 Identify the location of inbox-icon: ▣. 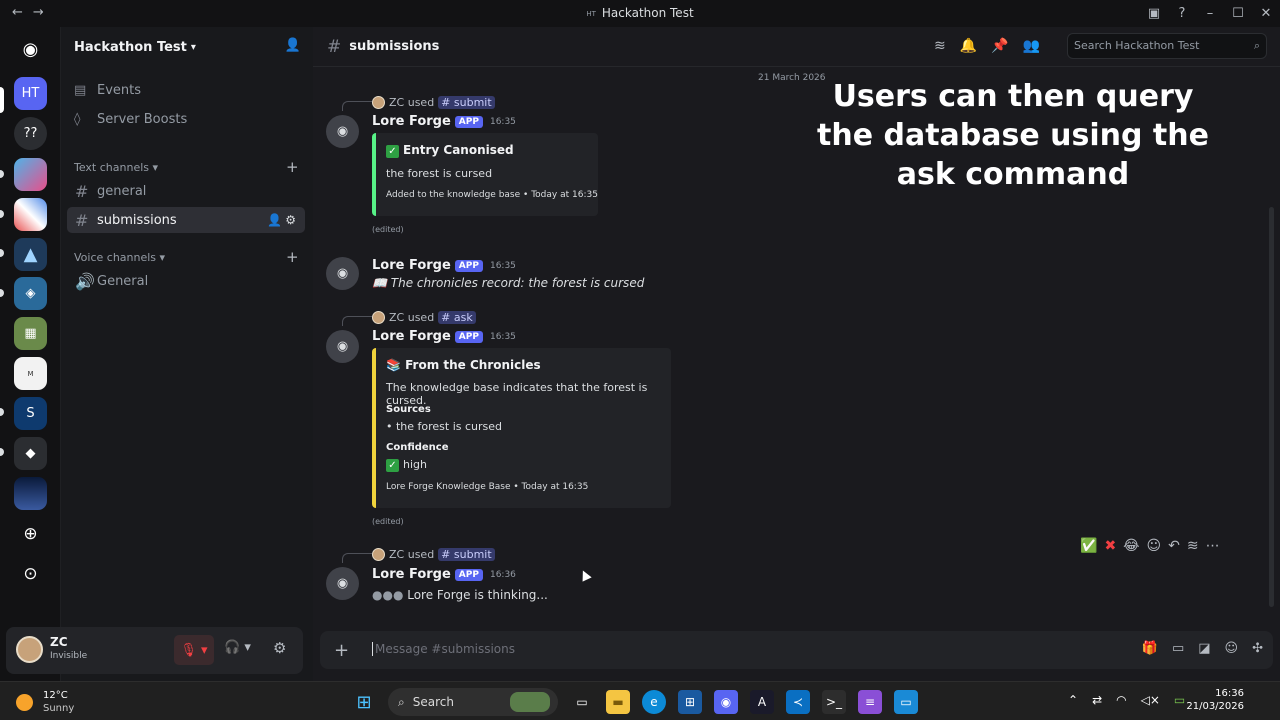
(1154, 13).